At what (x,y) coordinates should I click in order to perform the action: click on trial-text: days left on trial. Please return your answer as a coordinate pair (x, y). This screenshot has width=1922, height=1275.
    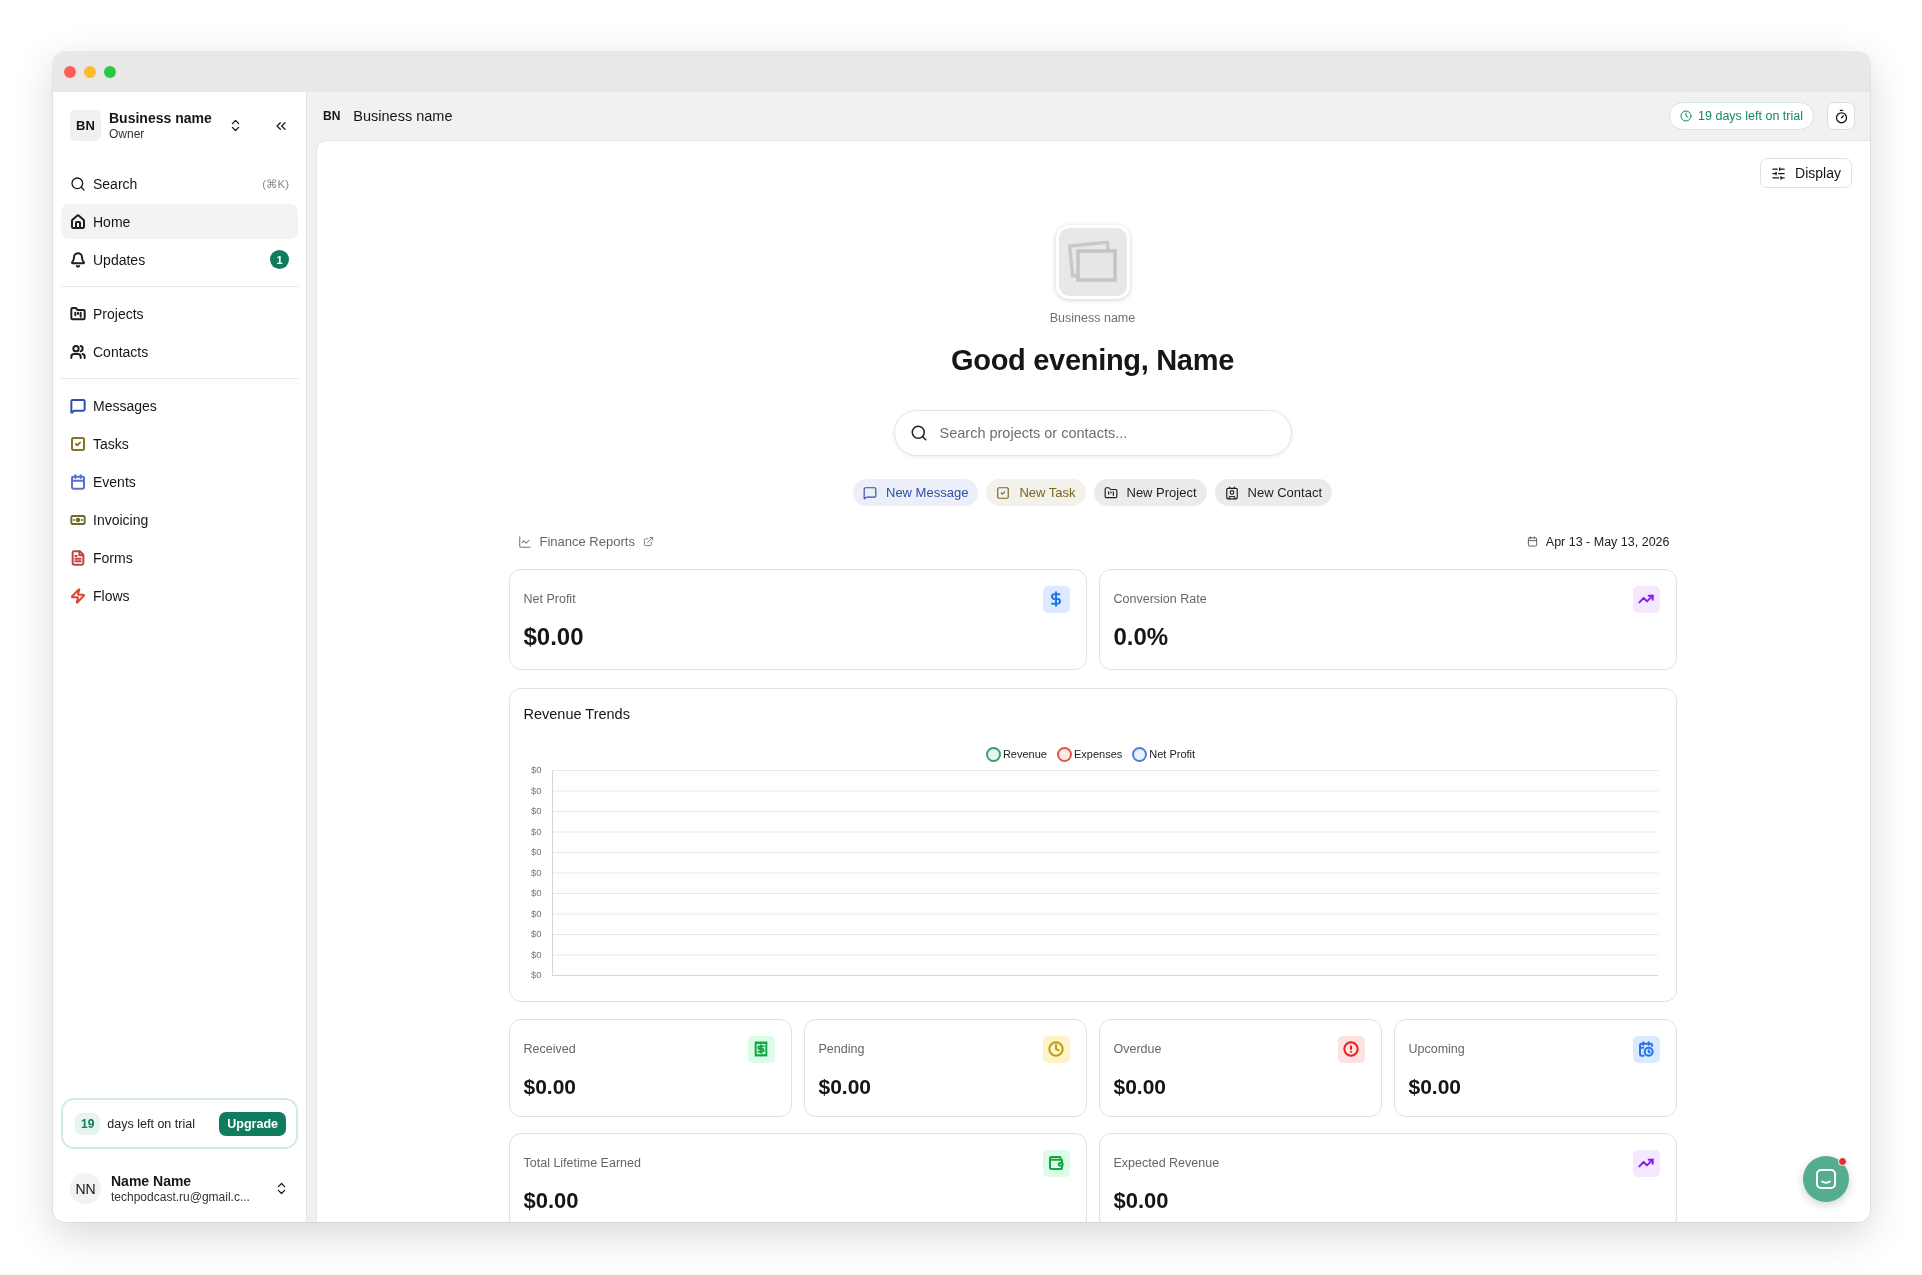
    Looking at the image, I should click on (151, 1123).